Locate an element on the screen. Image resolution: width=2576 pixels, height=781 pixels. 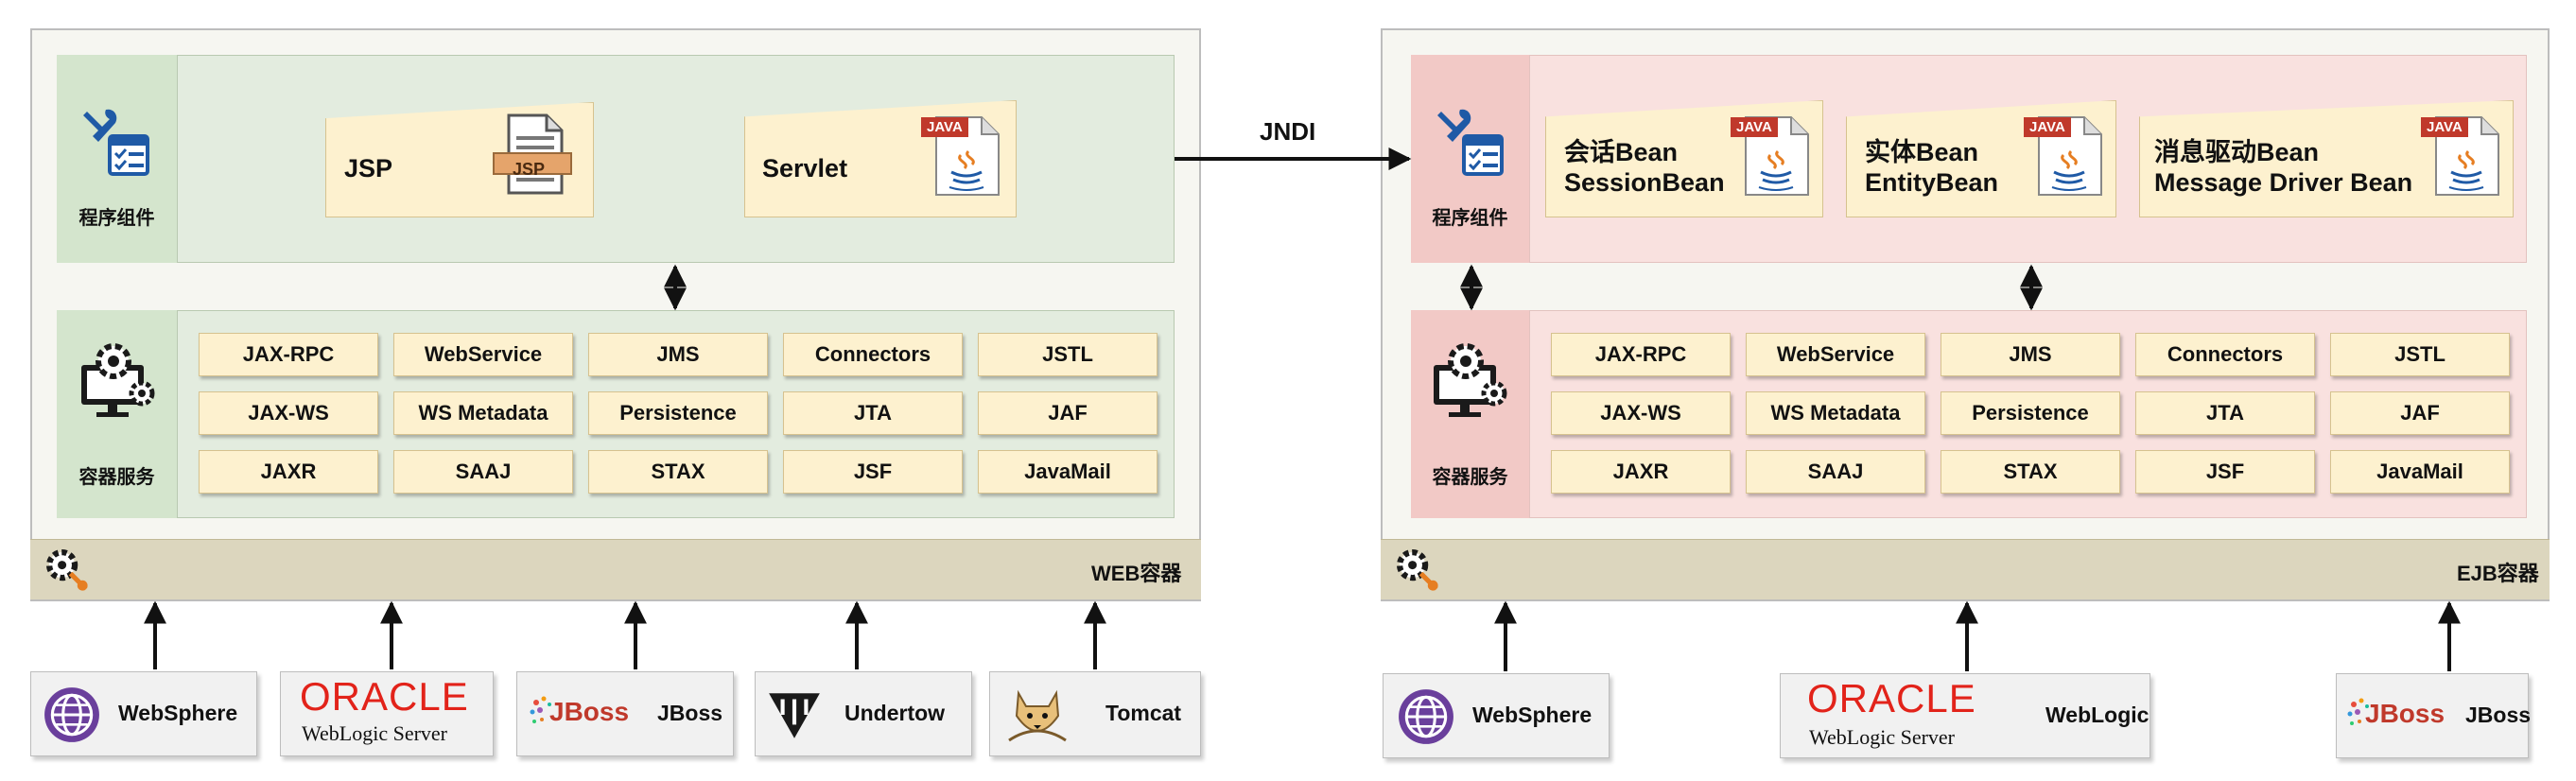
weblogic-server: ORACLE WebLogic Server WebLogic is located at coordinates (1965, 715).